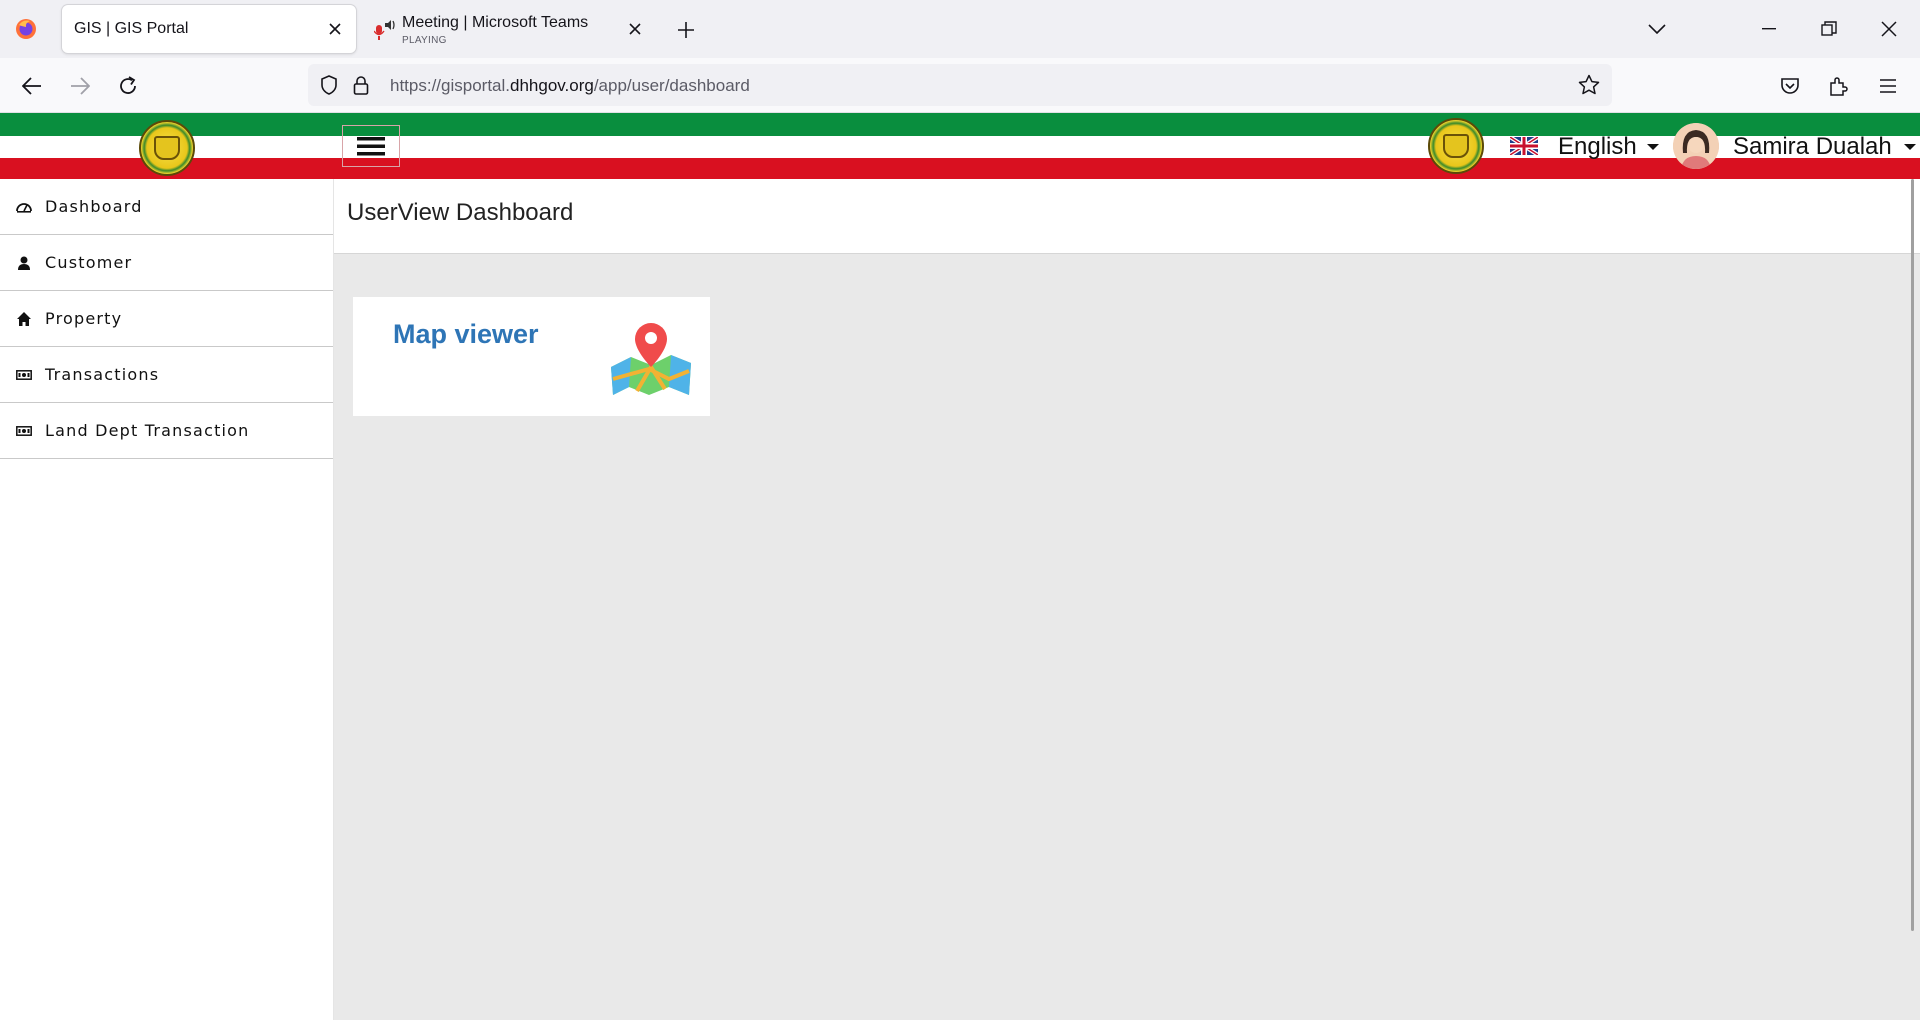 This screenshot has height=1020, width=1920. I want to click on user-menu-dropdown: Samira Dualah, so click(1824, 147).